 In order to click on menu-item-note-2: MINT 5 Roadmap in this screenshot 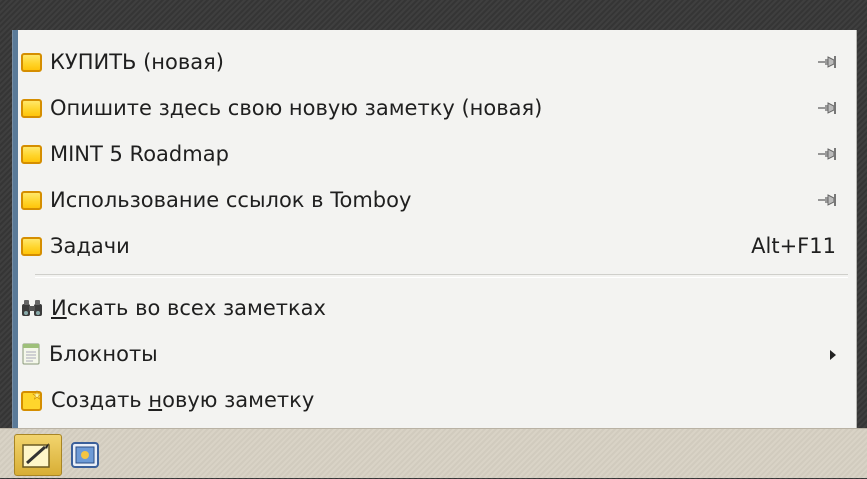, I will do `click(434, 154)`.